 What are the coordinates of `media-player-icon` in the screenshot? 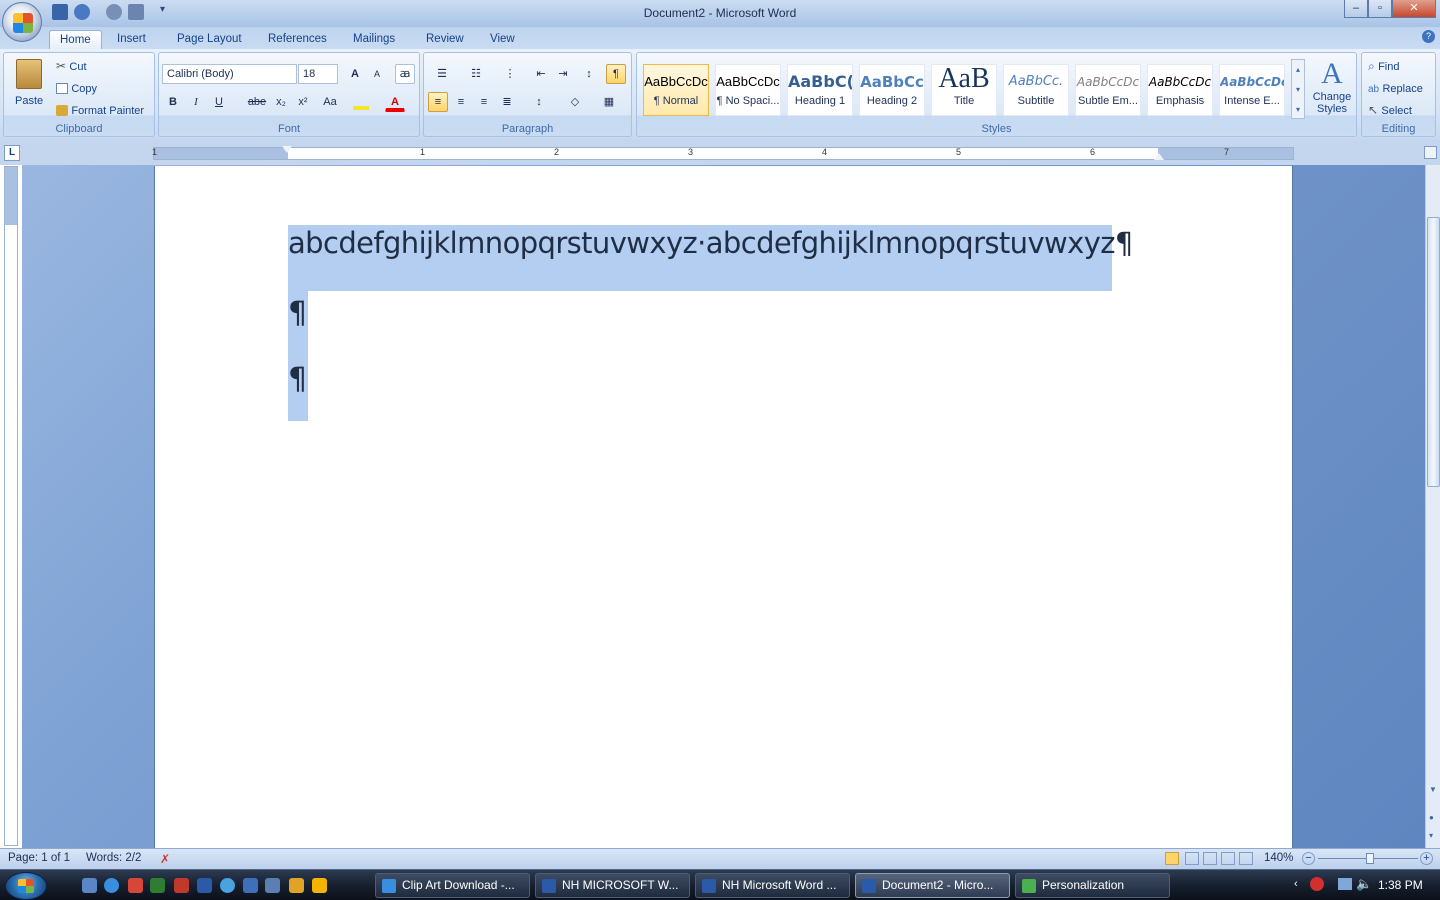 It's located at (319, 885).